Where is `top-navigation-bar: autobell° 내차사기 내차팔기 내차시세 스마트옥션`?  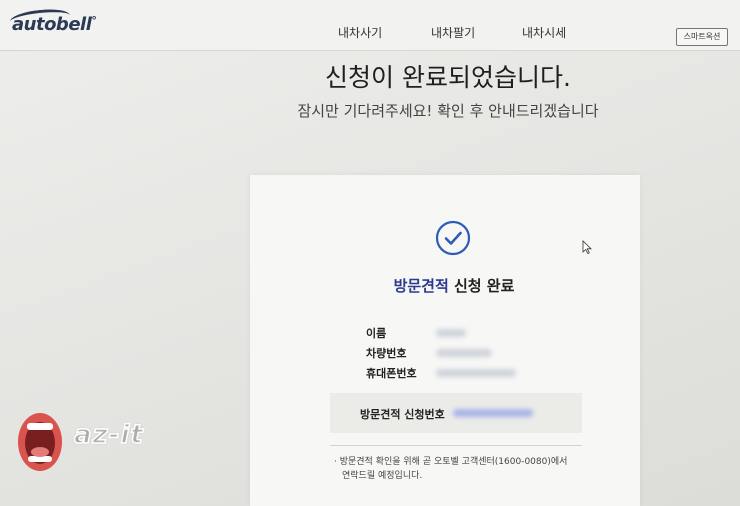 top-navigation-bar: autobell° 내차사기 내차팔기 내차시세 스마트옥션 is located at coordinates (370, 25).